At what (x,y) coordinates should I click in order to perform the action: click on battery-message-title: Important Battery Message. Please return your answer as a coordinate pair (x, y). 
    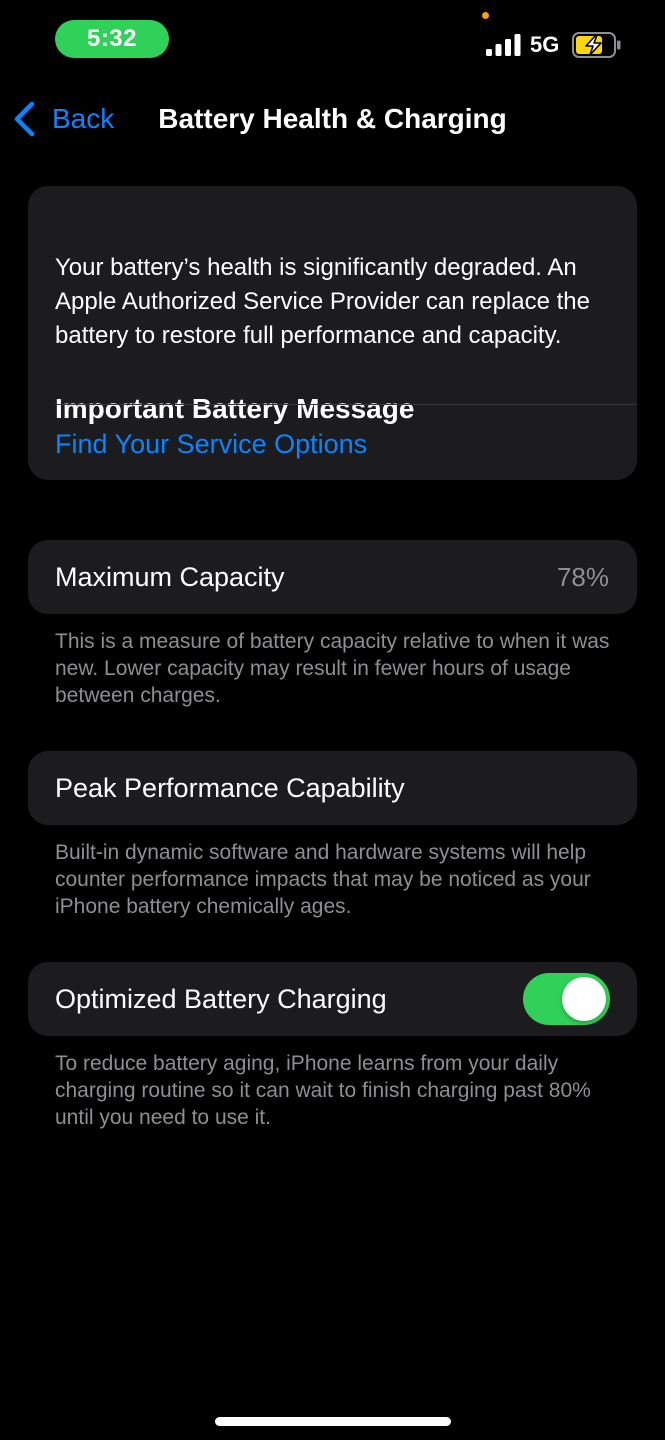
    Looking at the image, I should click on (235, 408).